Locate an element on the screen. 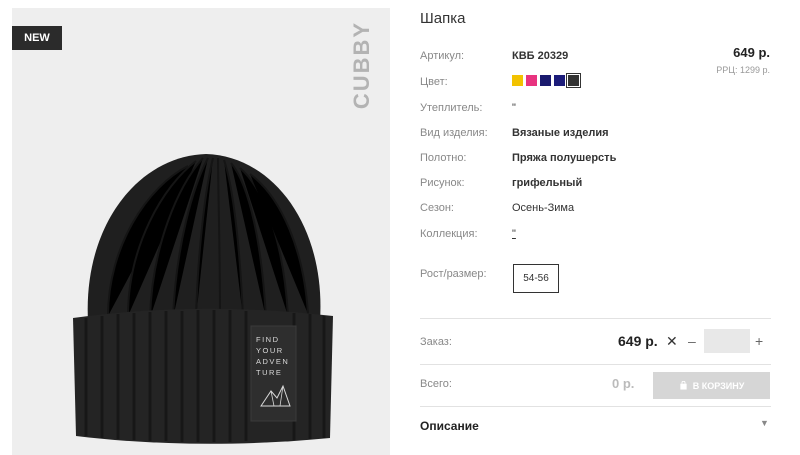 The image size is (800, 455). multiply-icon: ✕ is located at coordinates (672, 341).